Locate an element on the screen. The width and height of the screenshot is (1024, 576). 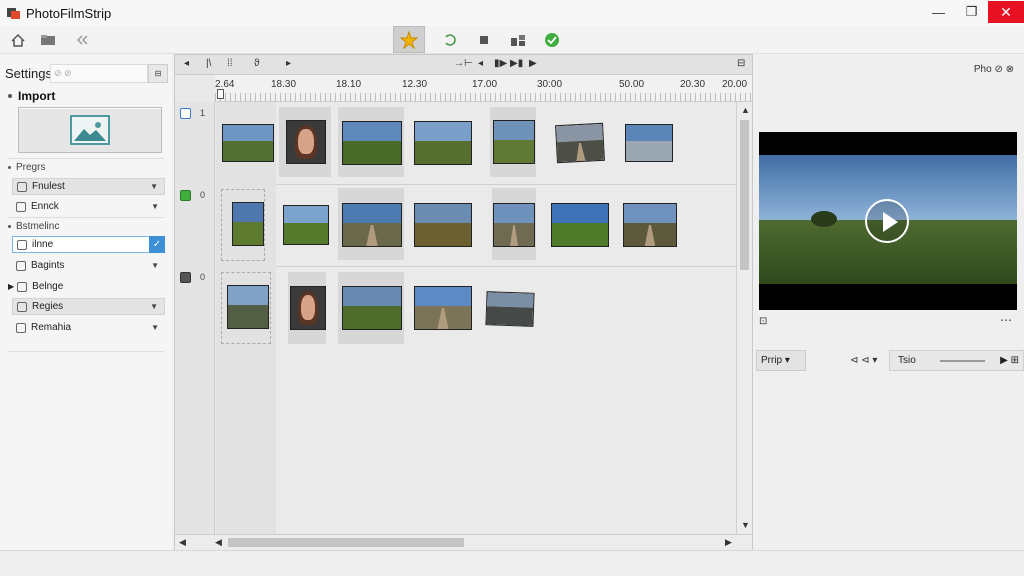
image-icon is located at coordinates (90, 130).